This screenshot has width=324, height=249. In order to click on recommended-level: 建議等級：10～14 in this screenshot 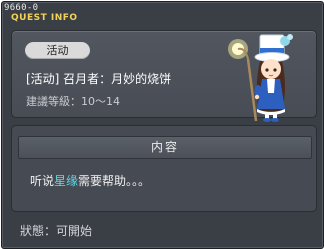, I will do `click(73, 101)`.